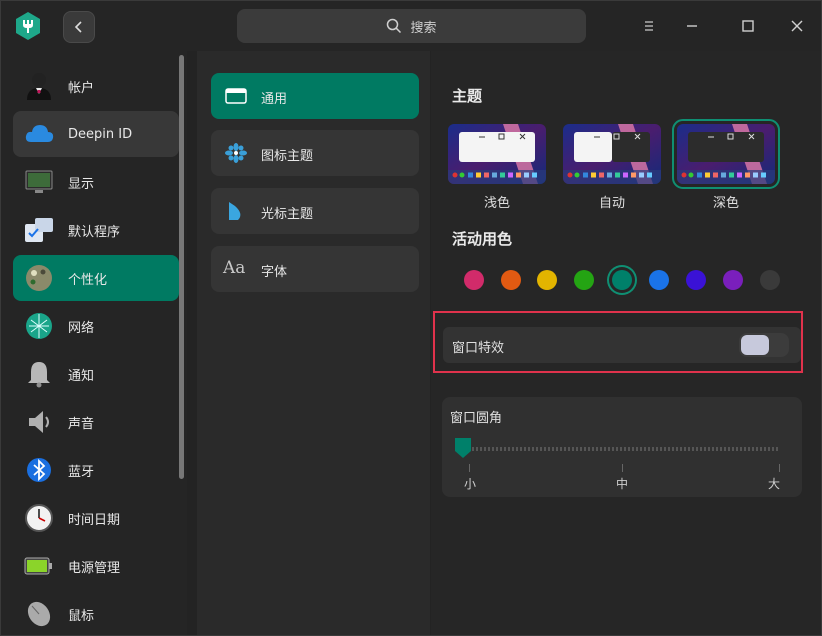 The width and height of the screenshot is (822, 636). I want to click on user-avatar-icon, so click(39, 86).